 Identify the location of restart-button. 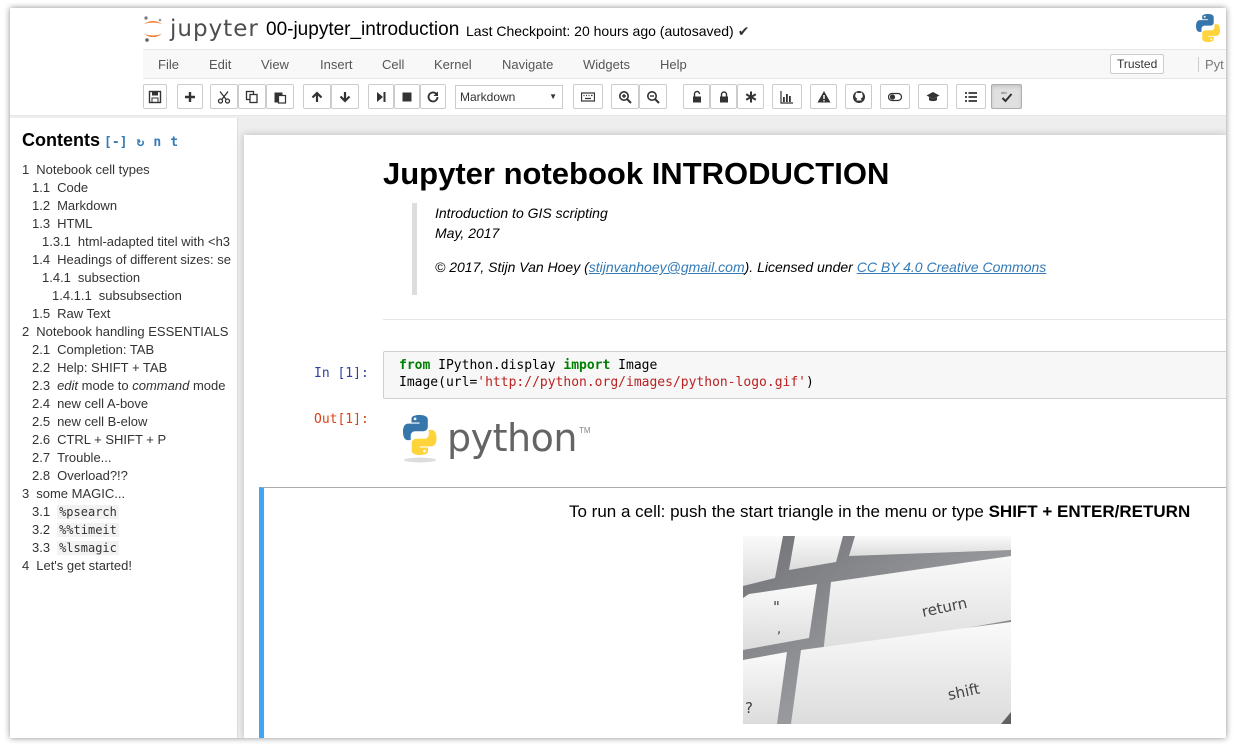
(433, 96).